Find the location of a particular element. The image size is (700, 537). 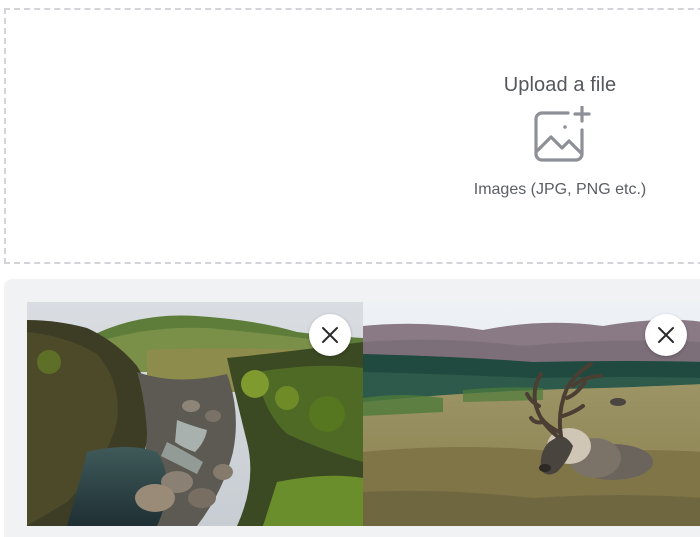

remove-image-2-button is located at coordinates (666, 335).